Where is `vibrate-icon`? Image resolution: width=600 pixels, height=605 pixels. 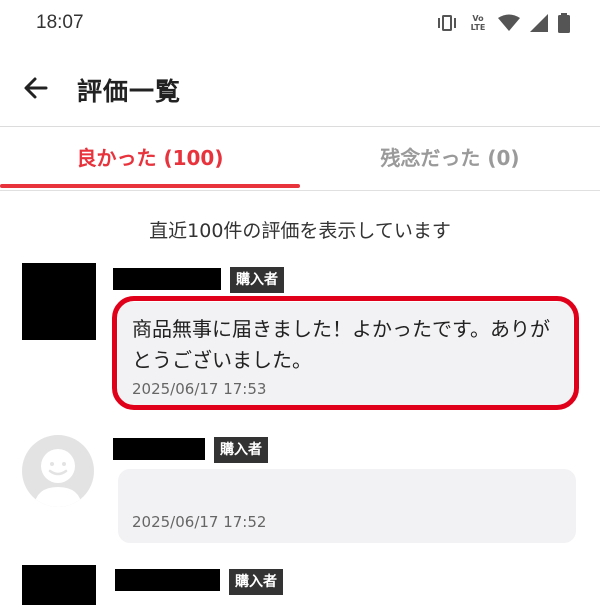 vibrate-icon is located at coordinates (447, 23).